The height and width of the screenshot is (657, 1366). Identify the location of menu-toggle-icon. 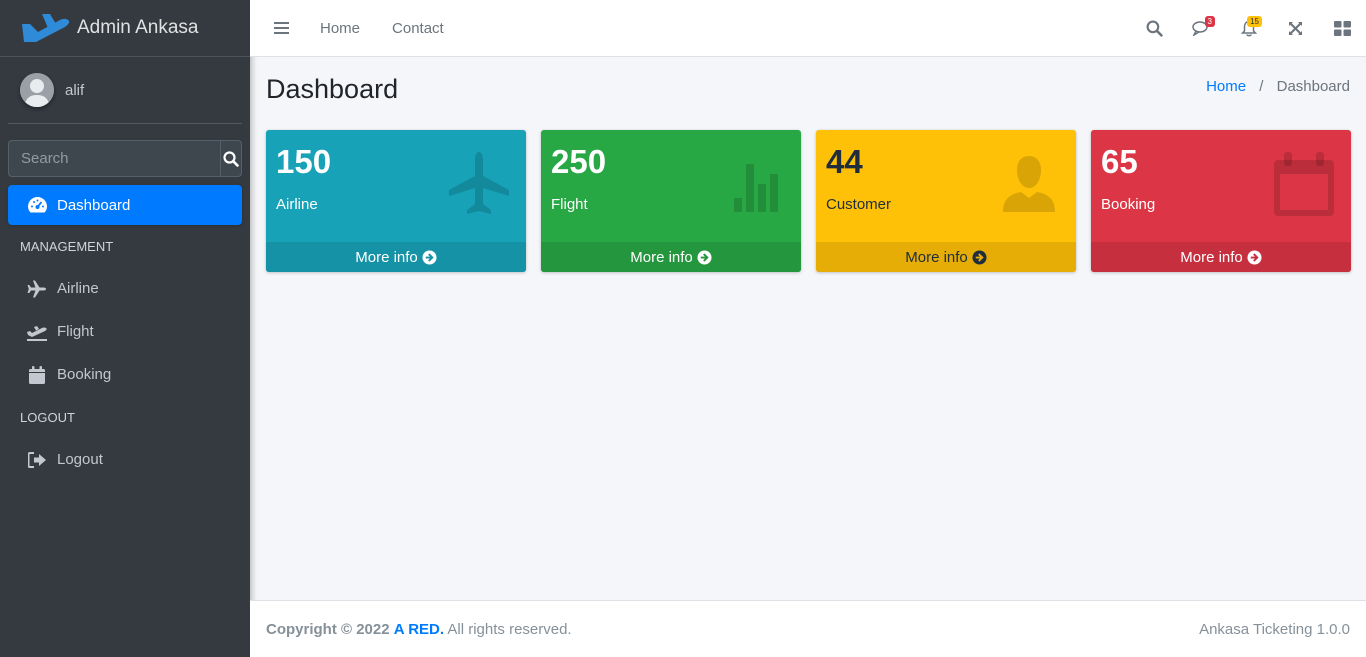
(282, 28).